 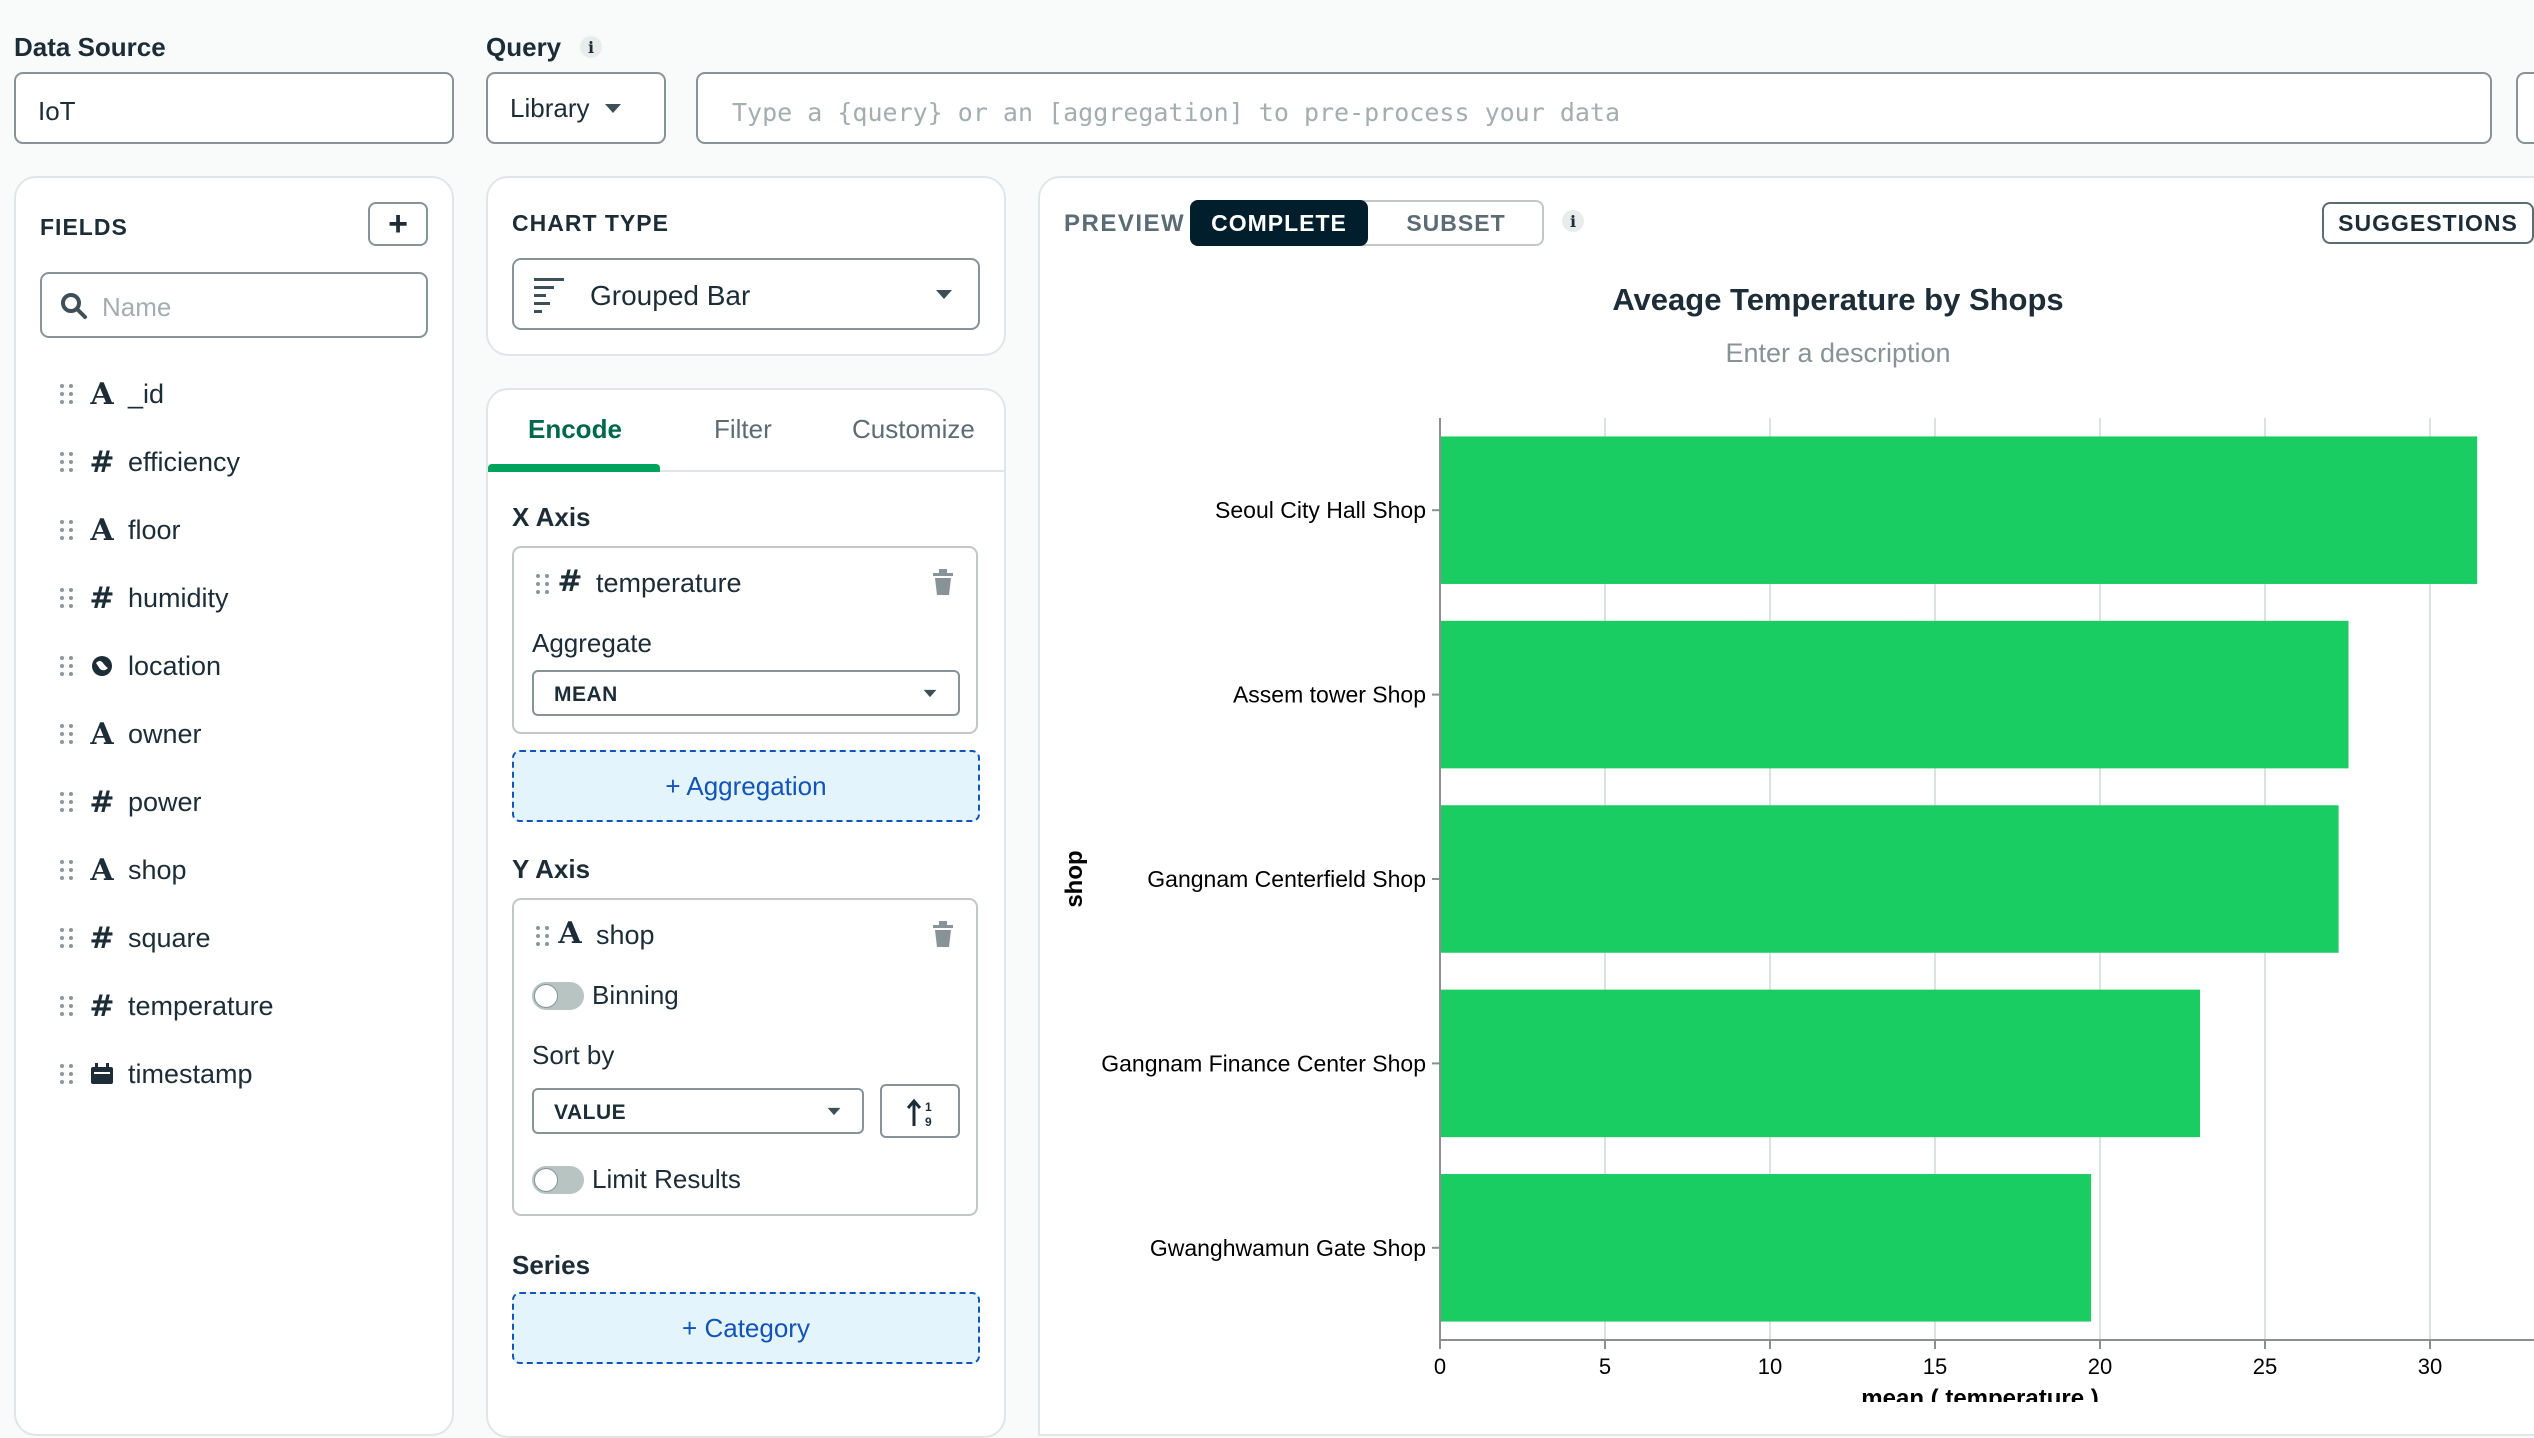 What do you see at coordinates (558, 996) in the screenshot?
I see `binning-toggle` at bounding box center [558, 996].